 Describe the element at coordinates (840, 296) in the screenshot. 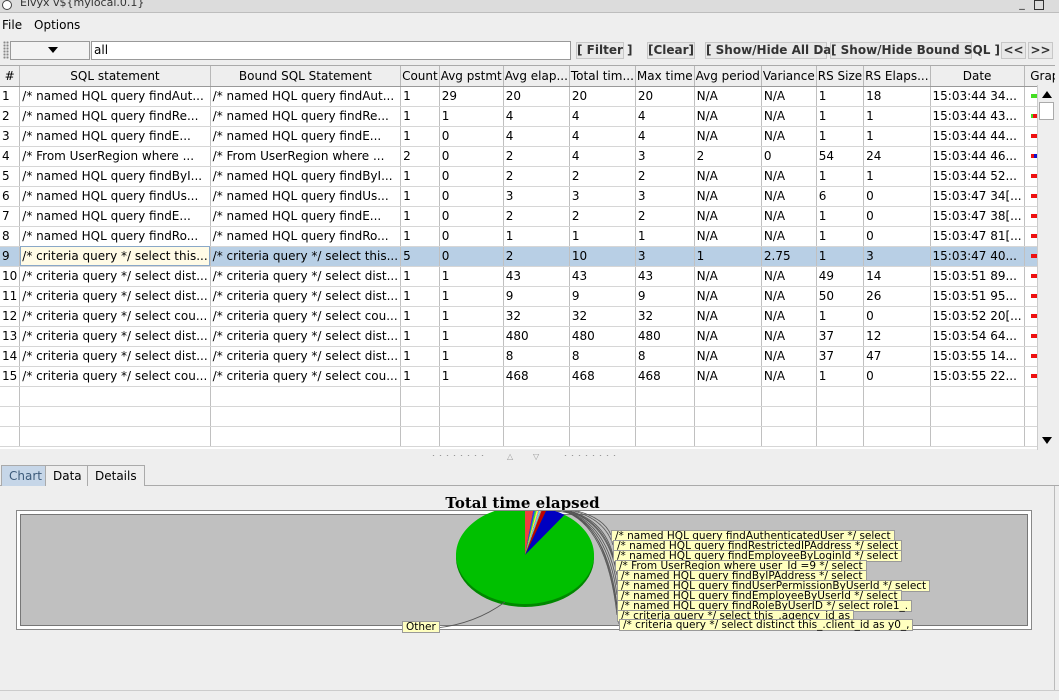

I see `table-cell: 50` at that location.